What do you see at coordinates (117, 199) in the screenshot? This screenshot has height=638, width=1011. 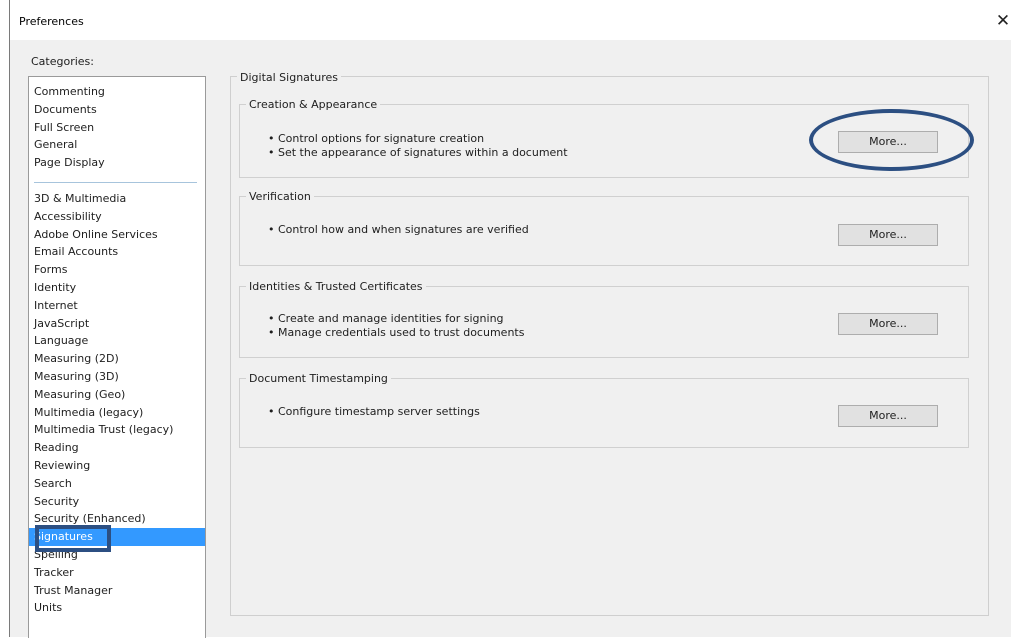 I see `category-3d-multimedia: 3D & Multimedia` at bounding box center [117, 199].